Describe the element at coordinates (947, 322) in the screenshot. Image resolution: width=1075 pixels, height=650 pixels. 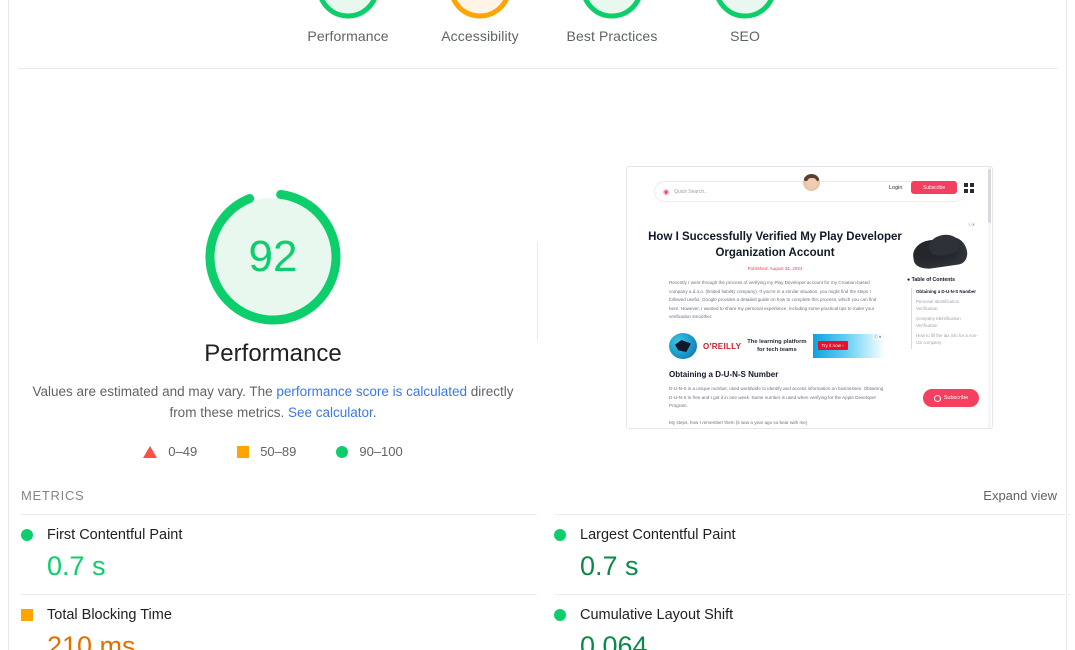
I see `toc-item: Company Identification Verification` at that location.